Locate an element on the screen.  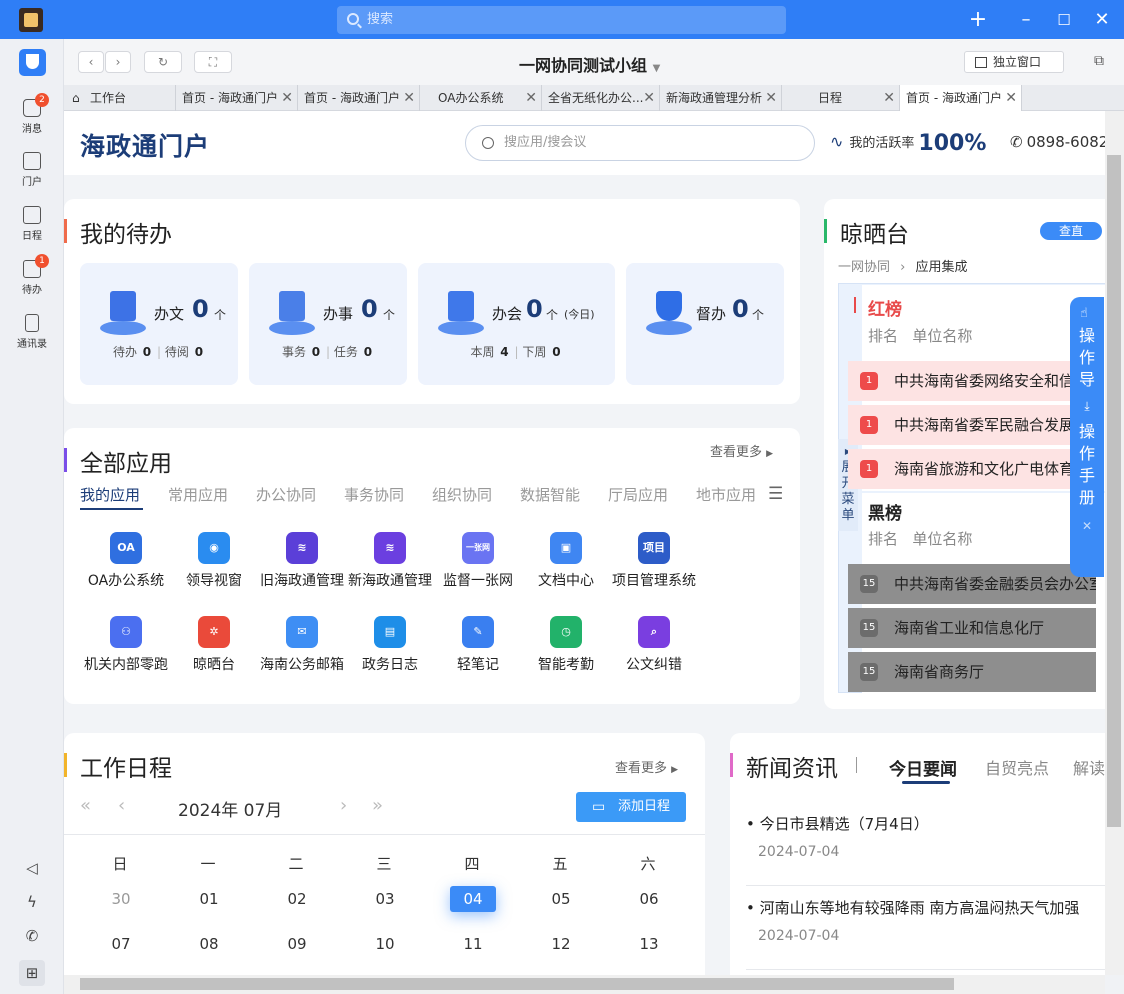
vertical-scrollbar is located at coordinates (1114, 543).